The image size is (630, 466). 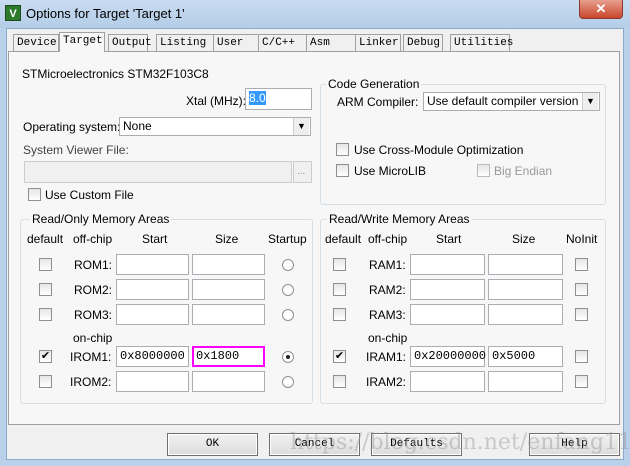 What do you see at coordinates (388, 338) in the screenshot?
I see `ram-onchip-label: on-chip` at bounding box center [388, 338].